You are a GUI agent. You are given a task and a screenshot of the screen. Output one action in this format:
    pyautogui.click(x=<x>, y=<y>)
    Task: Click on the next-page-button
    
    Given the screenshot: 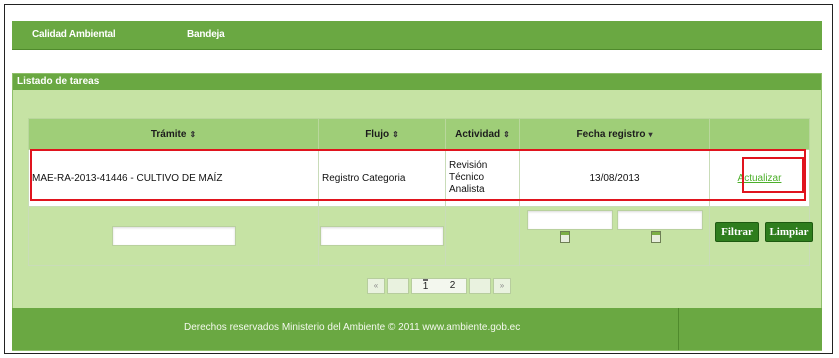 What is the action you would take?
    pyautogui.click(x=480, y=286)
    